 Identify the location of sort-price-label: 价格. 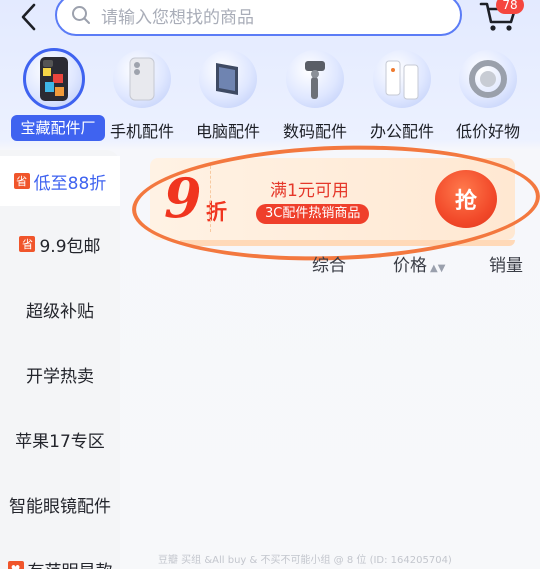
(410, 266).